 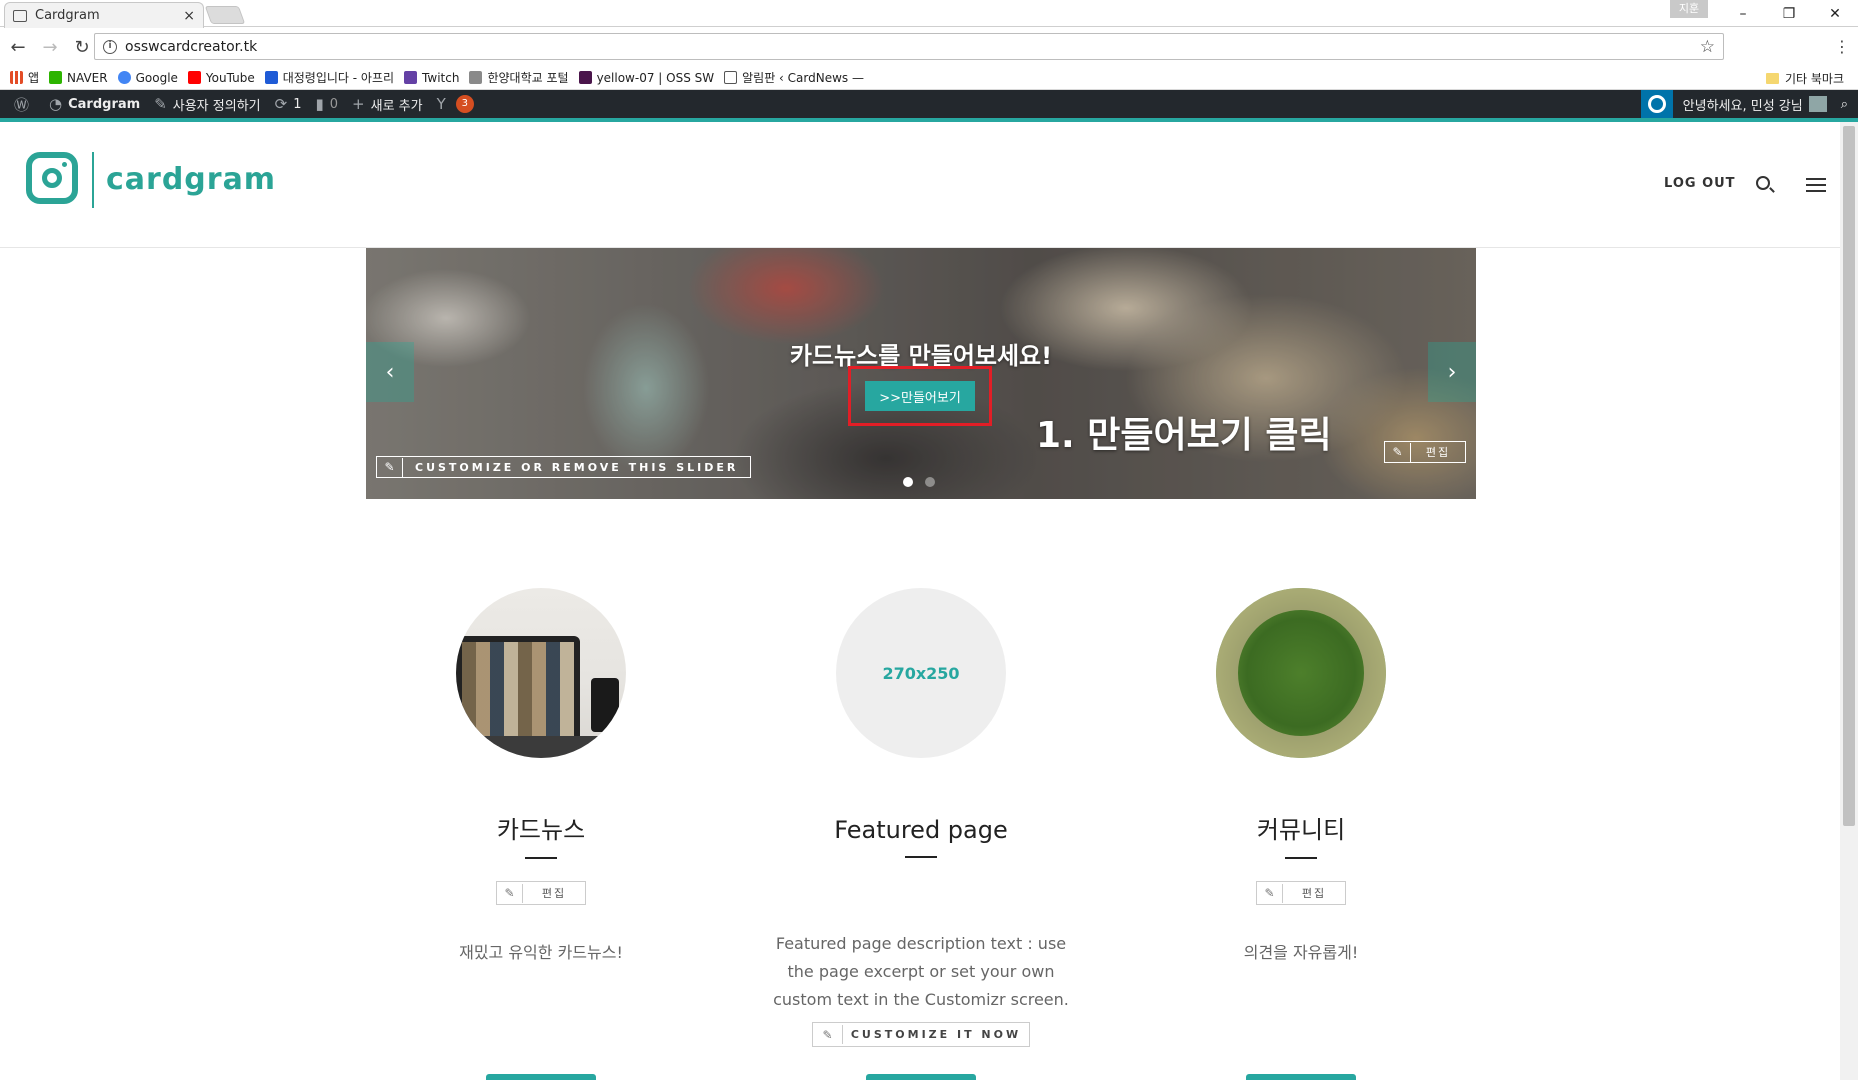 I want to click on browser-tab: Cardgram ×, so click(x=104, y=15).